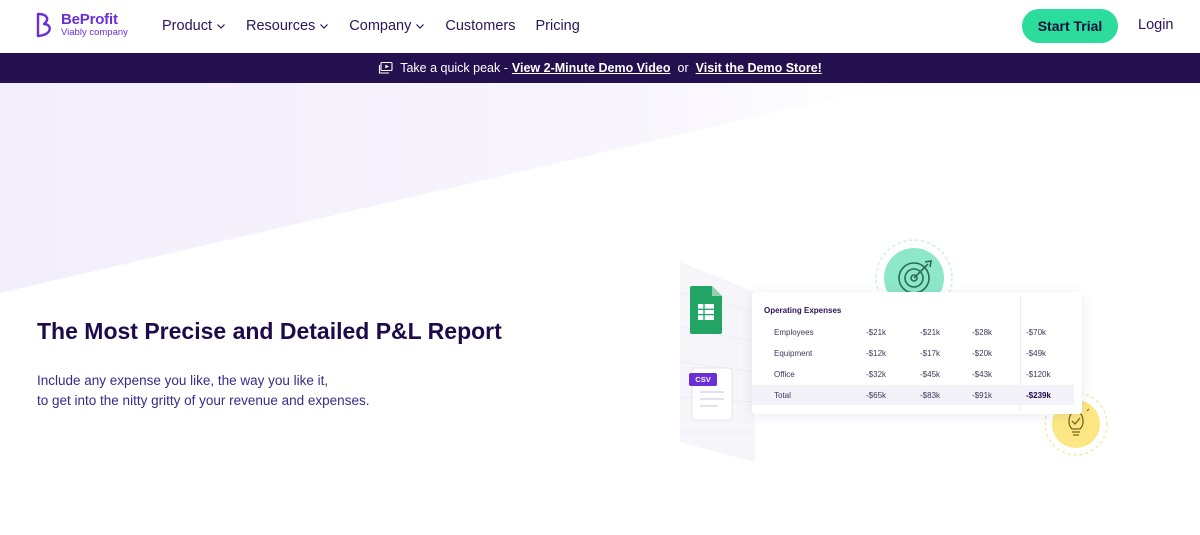  Describe the element at coordinates (930, 353) in the screenshot. I see `row-value: -$17k` at that location.